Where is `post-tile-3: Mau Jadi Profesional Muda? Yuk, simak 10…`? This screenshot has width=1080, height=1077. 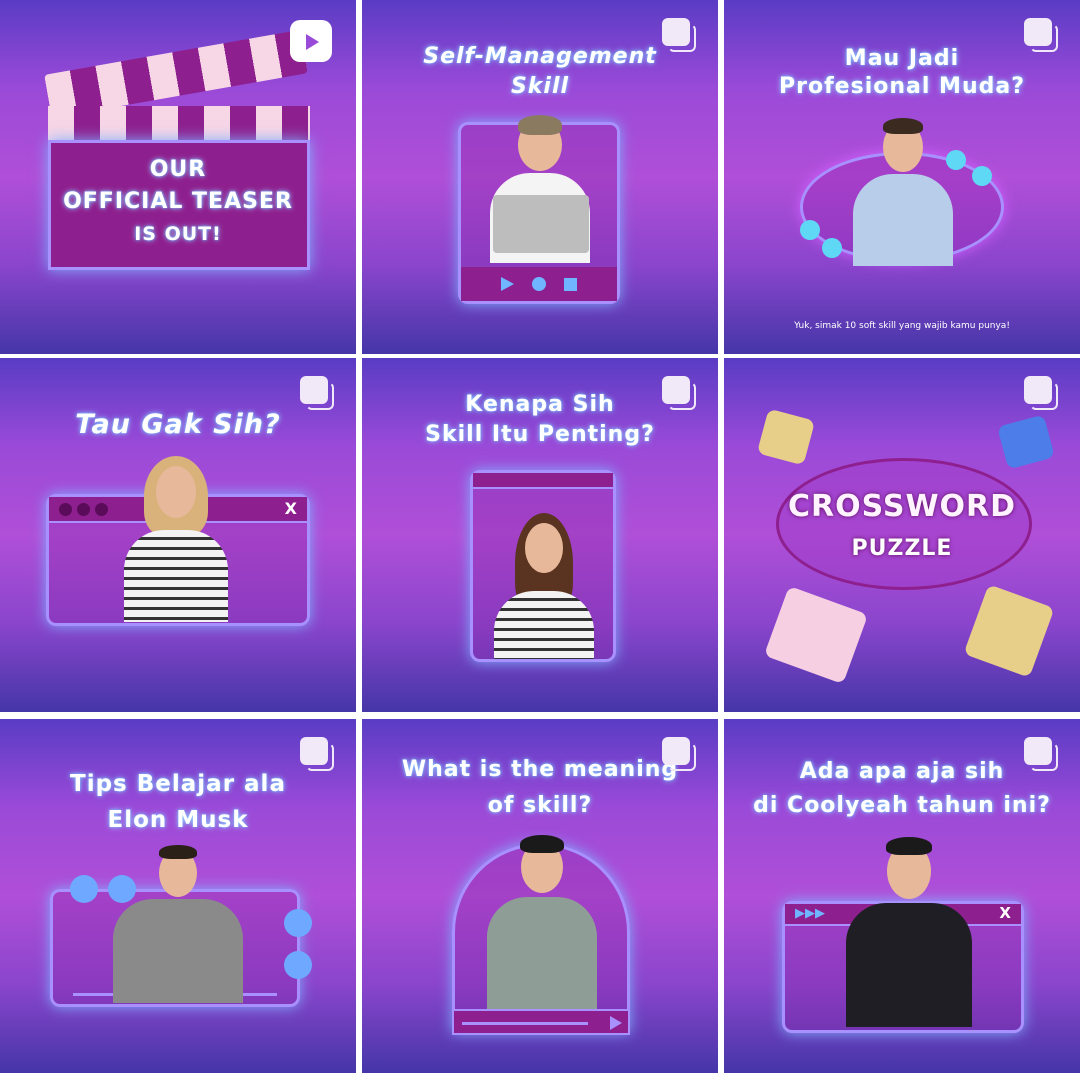
post-tile-3: Mau Jadi Profesional Muda? Yuk, simak 10… is located at coordinates (902, 177).